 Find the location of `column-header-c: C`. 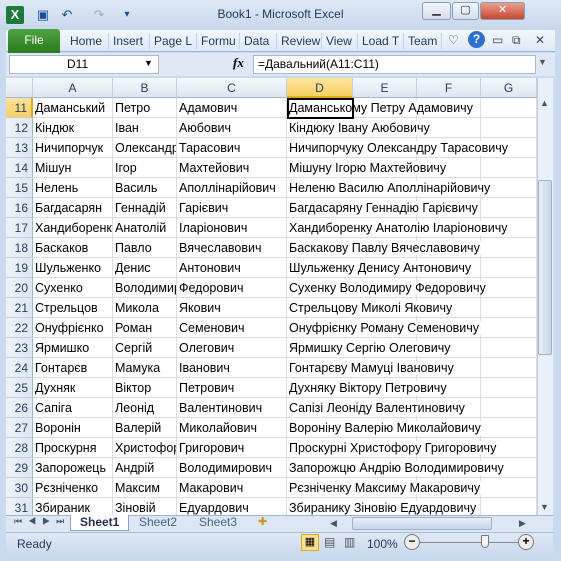

column-header-c: C is located at coordinates (232, 88).